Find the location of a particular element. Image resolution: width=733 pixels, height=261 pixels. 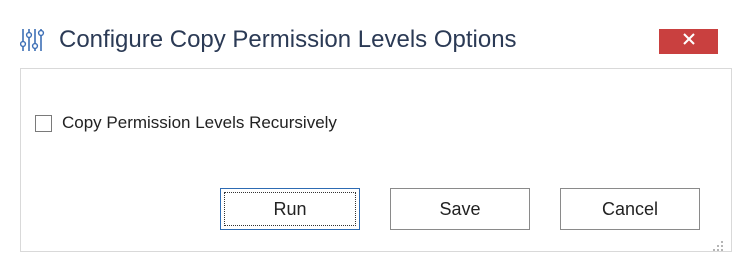

run-button-label: Run is located at coordinates (290, 208).